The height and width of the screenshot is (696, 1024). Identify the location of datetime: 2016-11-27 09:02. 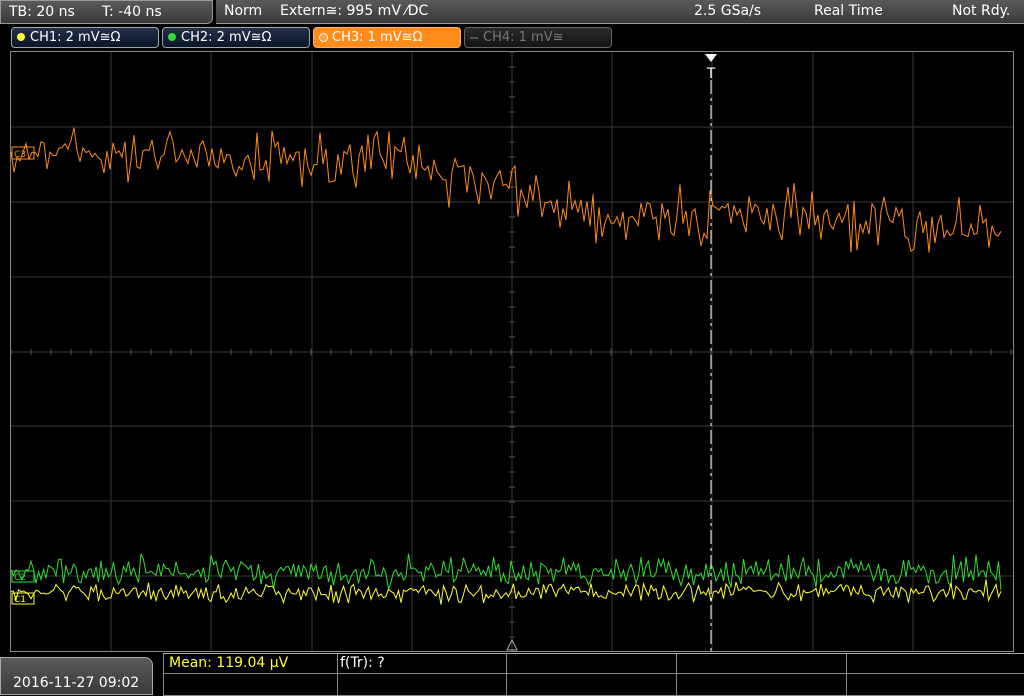
(76, 683).